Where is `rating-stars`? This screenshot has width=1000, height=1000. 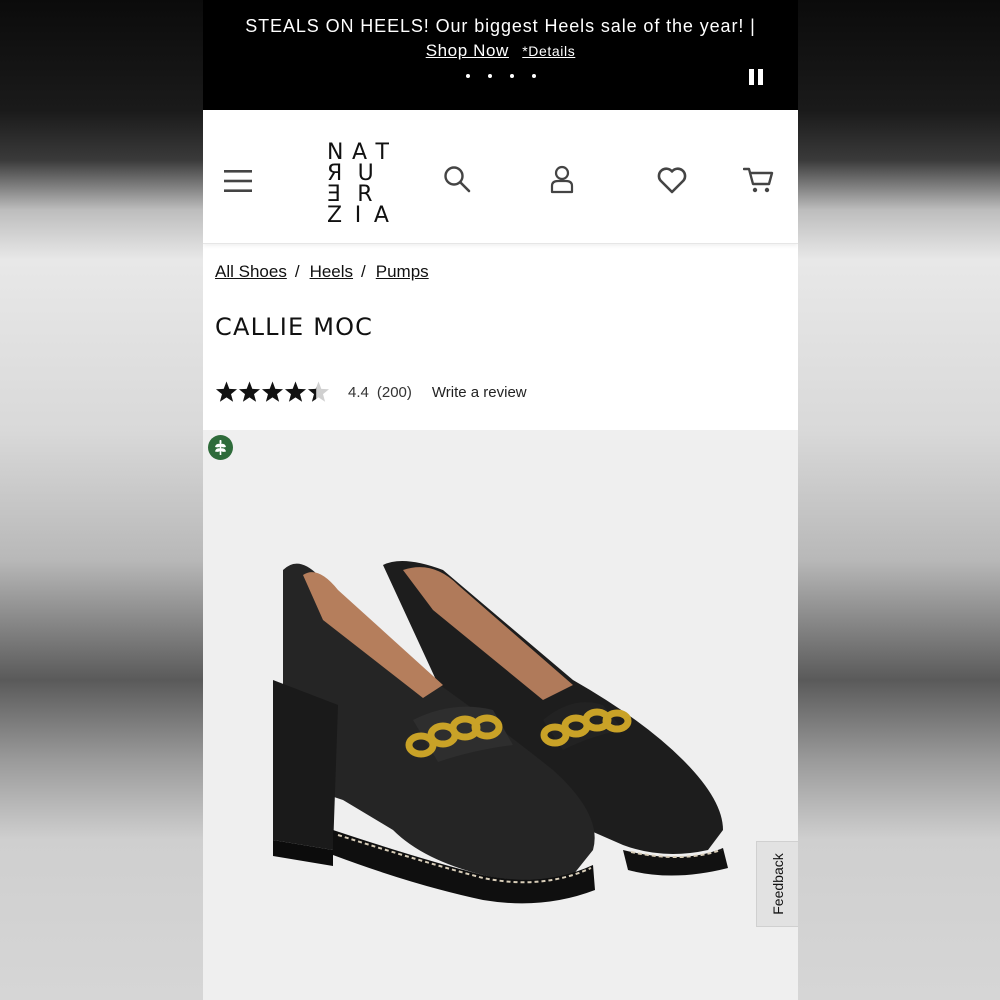
rating-stars is located at coordinates (272, 392).